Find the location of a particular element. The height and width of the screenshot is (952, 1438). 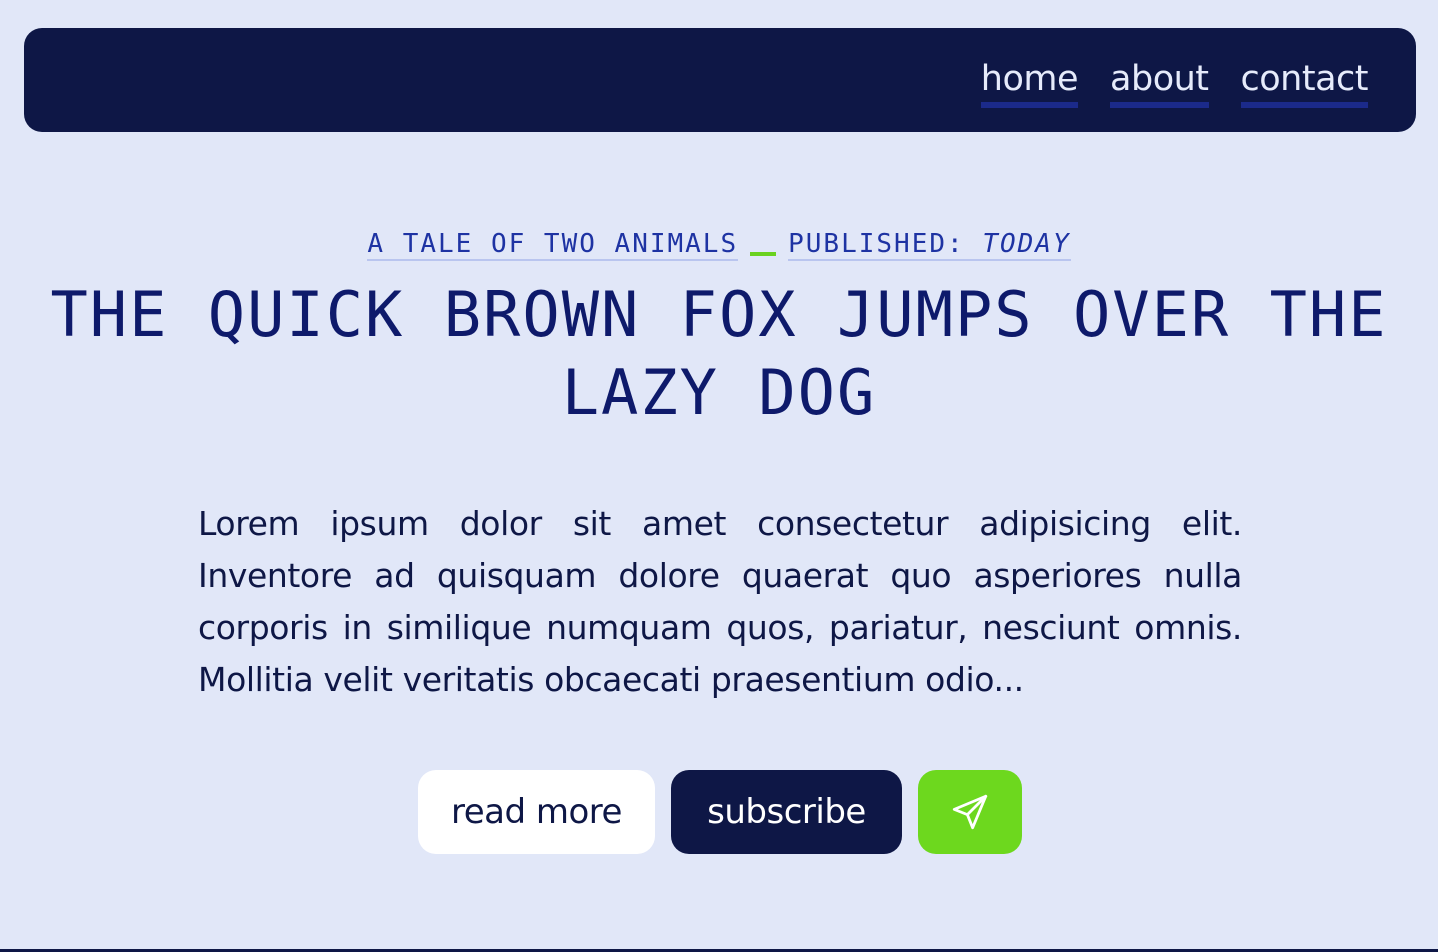

nav-link-about: about is located at coordinates (1159, 83).